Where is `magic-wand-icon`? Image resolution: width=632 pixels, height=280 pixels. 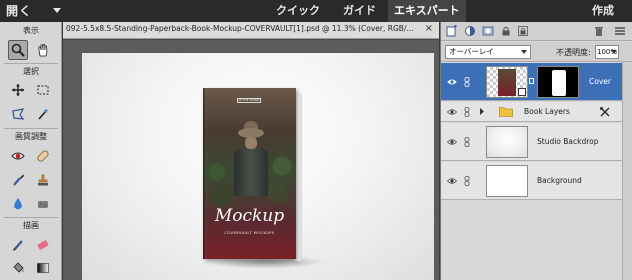 magic-wand-icon is located at coordinates (43, 114).